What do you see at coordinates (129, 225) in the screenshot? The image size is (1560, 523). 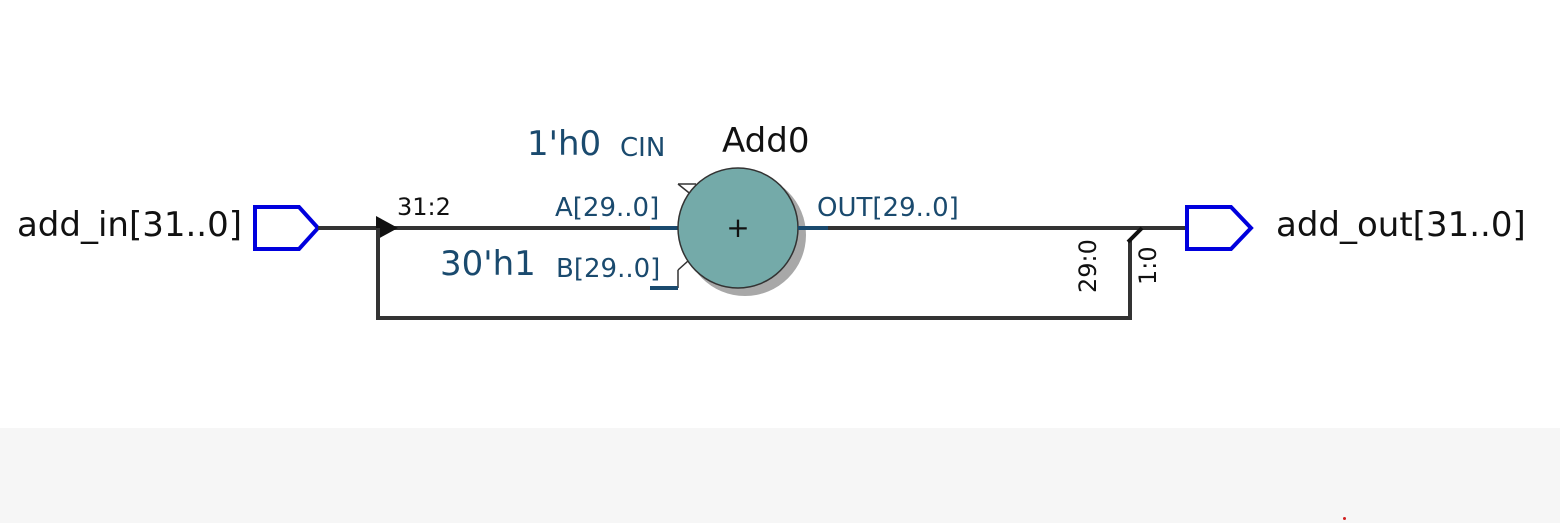 I see `input-port-label: add_in[31..0]` at bounding box center [129, 225].